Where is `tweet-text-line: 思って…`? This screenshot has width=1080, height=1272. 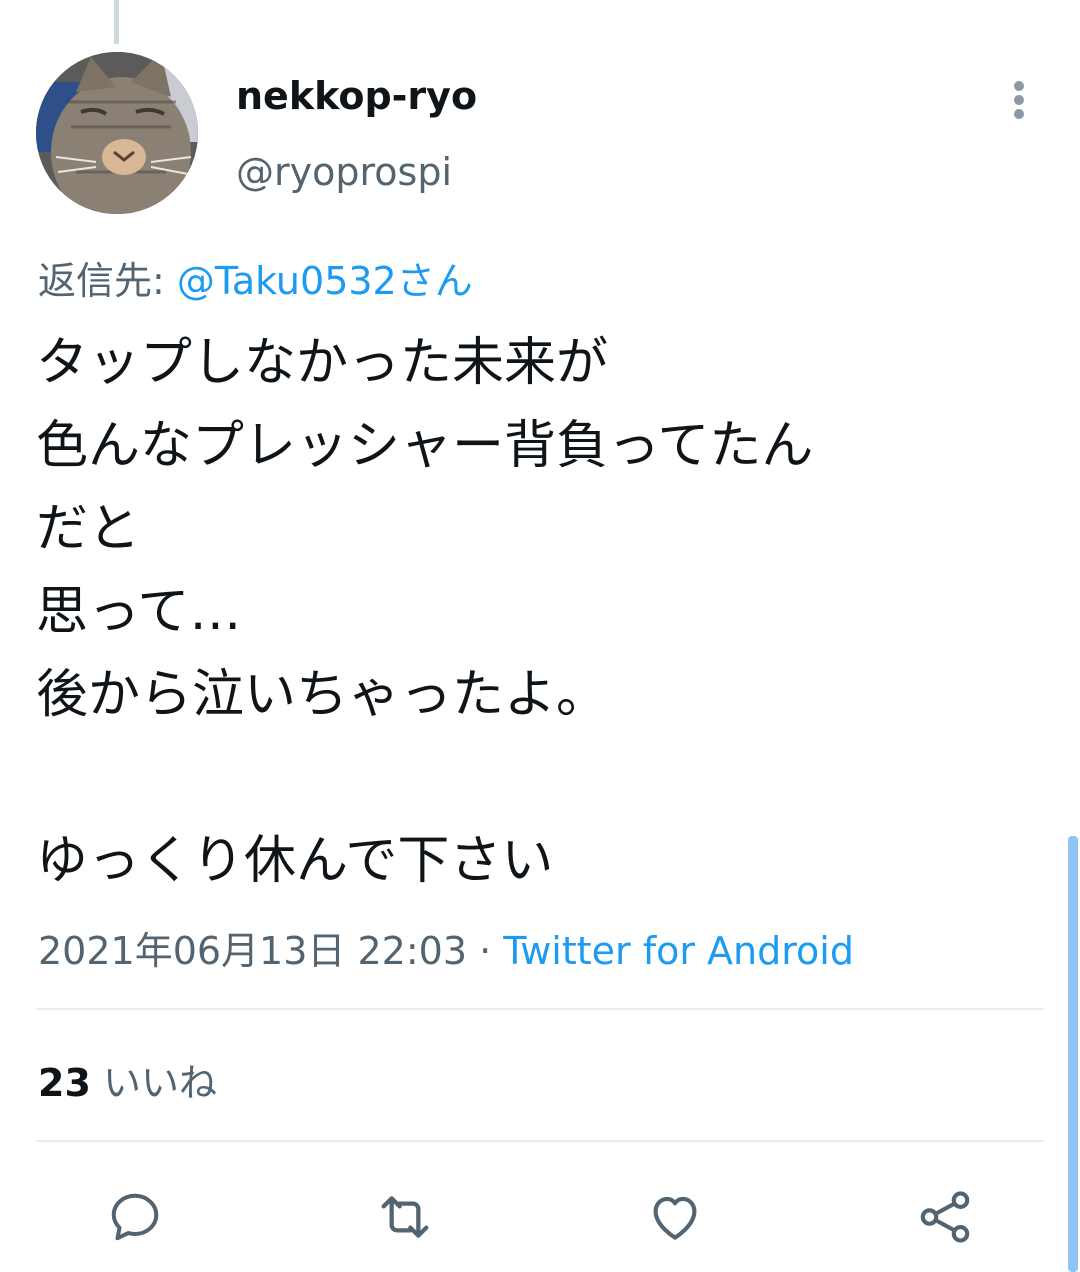
tweet-text-line: 思って… is located at coordinates (139, 612).